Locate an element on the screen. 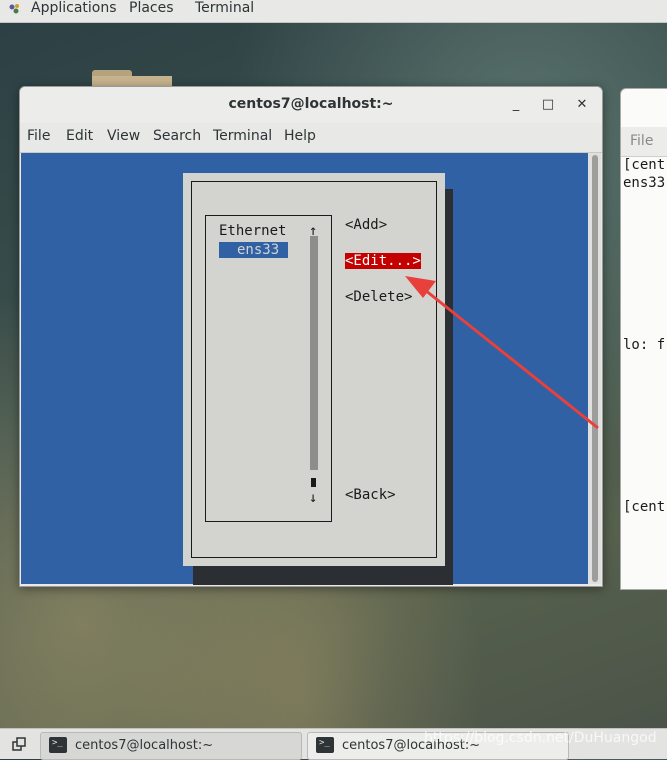 This screenshot has height=760, width=667. show-desktop-icon is located at coordinates (19, 744).